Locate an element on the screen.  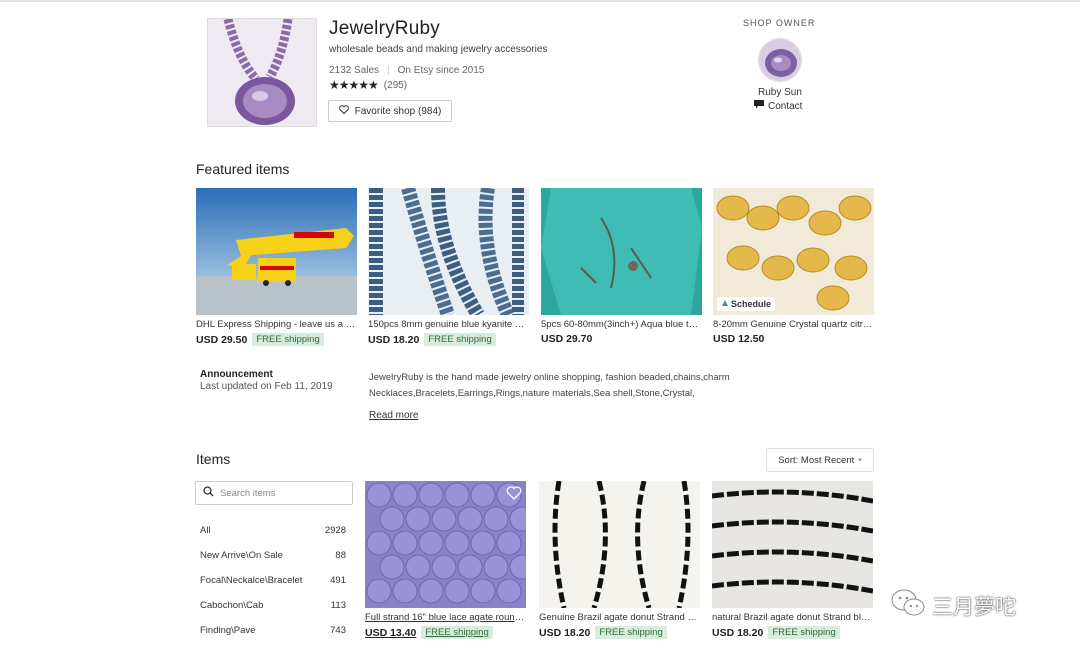
favorite-heart-icon is located at coordinates (514, 493).